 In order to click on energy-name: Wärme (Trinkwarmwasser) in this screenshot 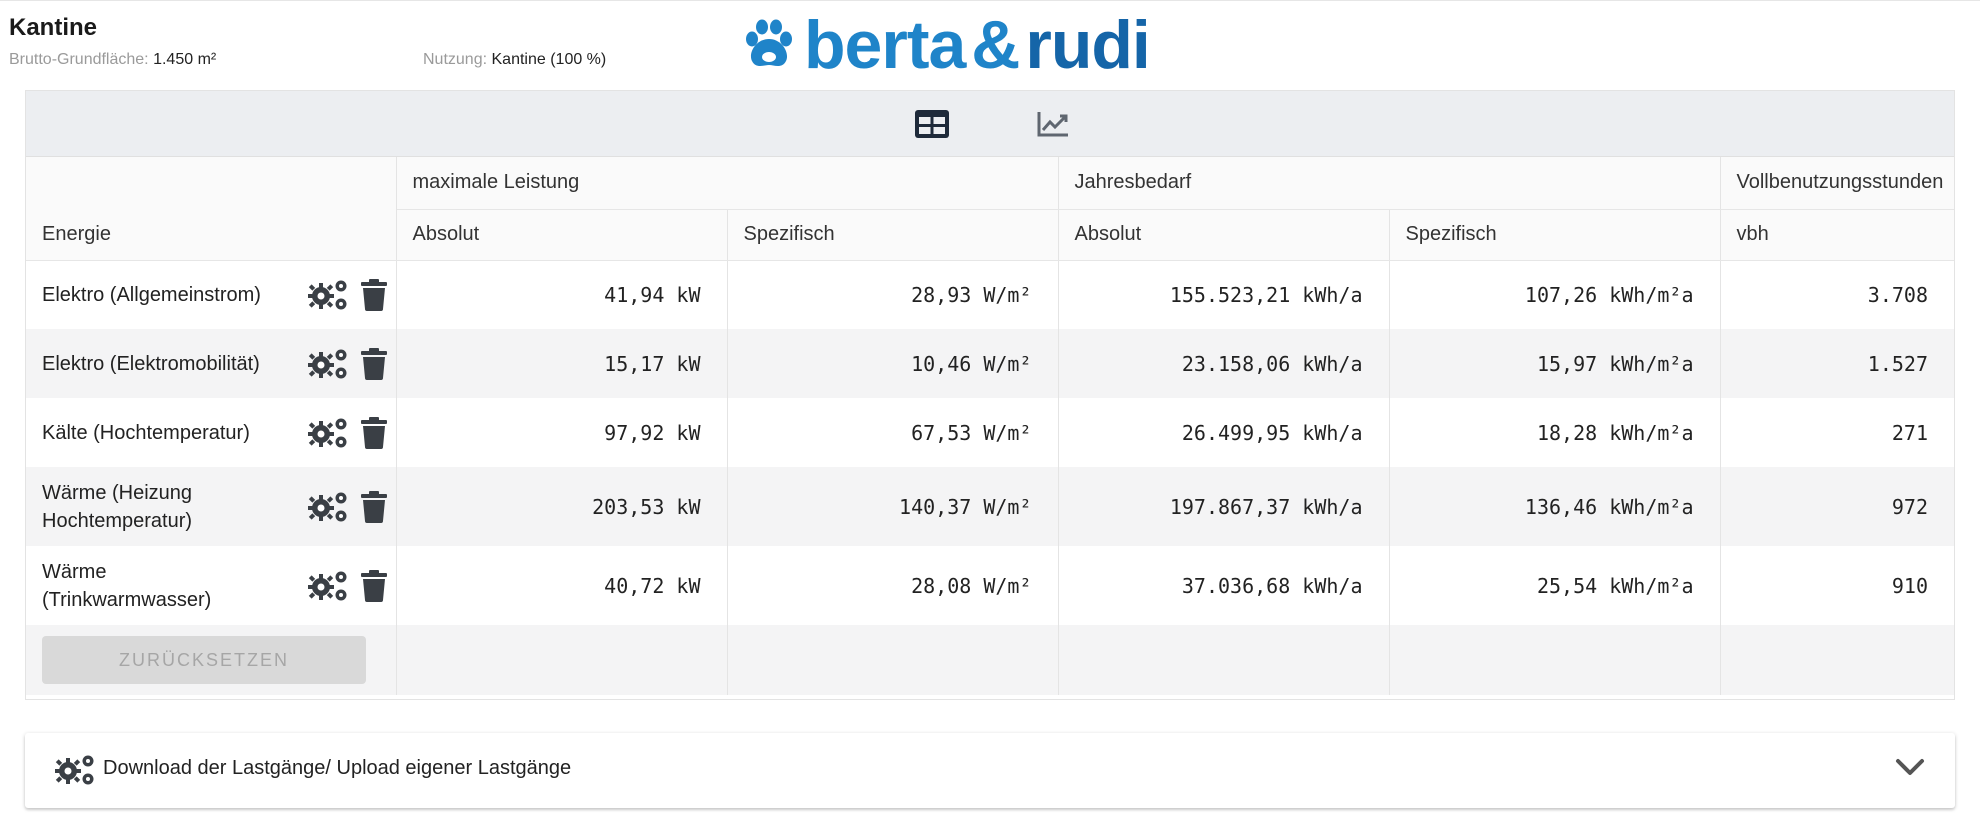, I will do `click(127, 585)`.